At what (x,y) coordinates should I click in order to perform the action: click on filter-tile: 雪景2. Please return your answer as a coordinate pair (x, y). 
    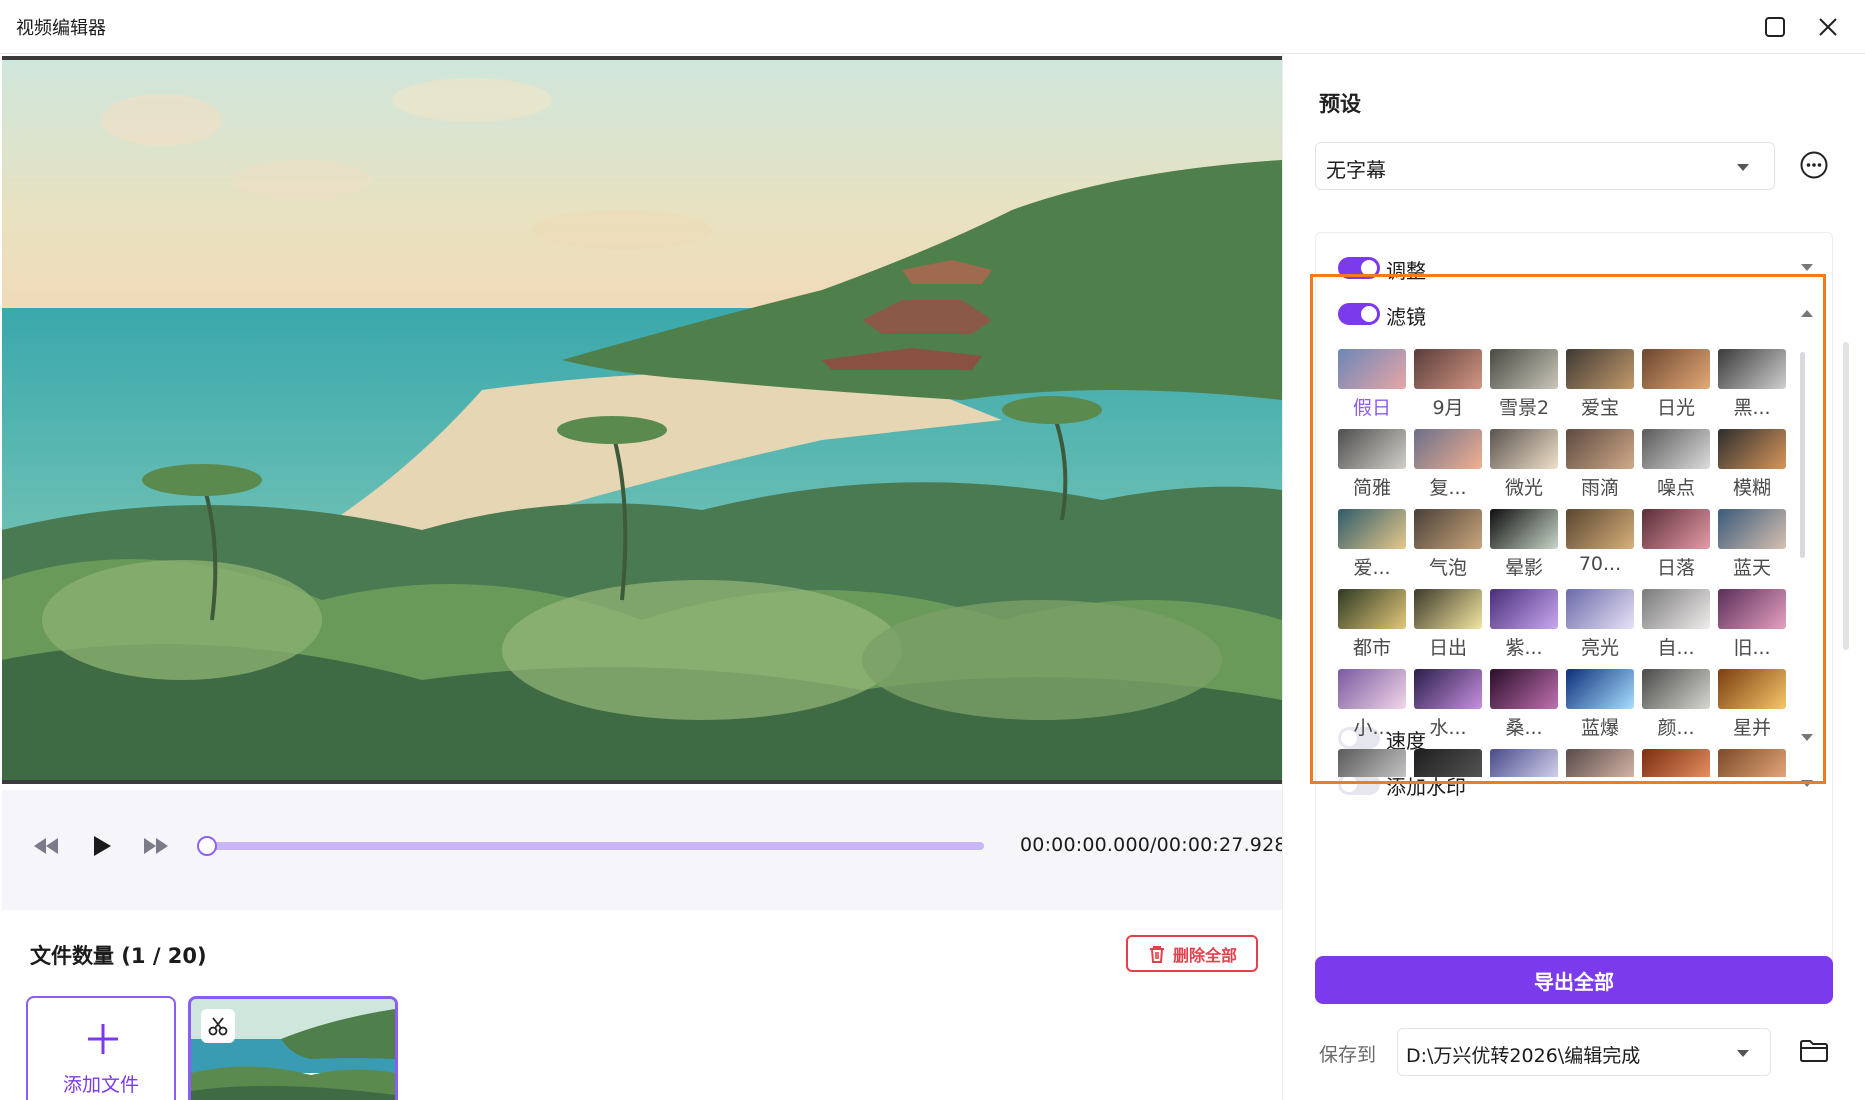
    Looking at the image, I should click on (1524, 385).